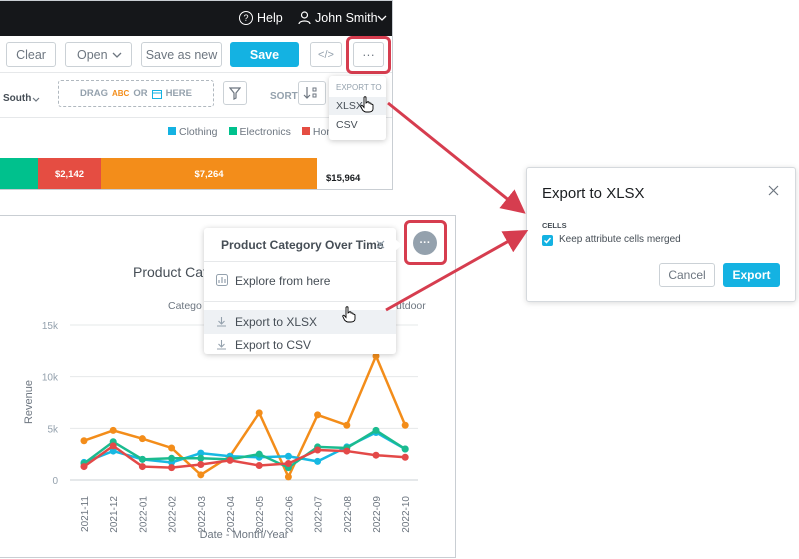  Describe the element at coordinates (357, 106) in the screenshot. I see `export-xlsx-option: XLSX` at that location.